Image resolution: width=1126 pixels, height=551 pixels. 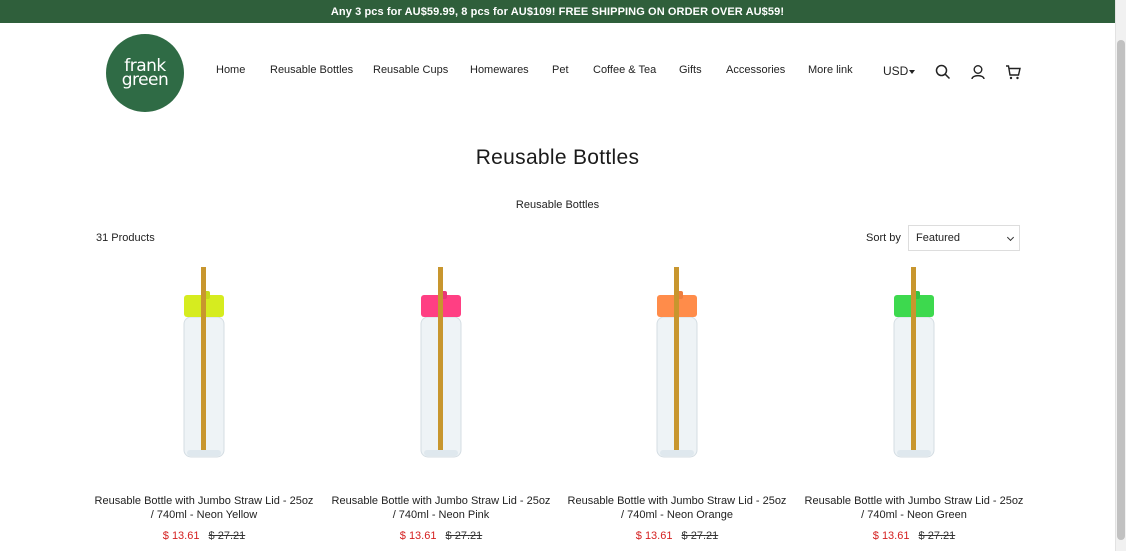 What do you see at coordinates (499, 70) in the screenshot?
I see `nav-item-homewares: Homewares` at bounding box center [499, 70].